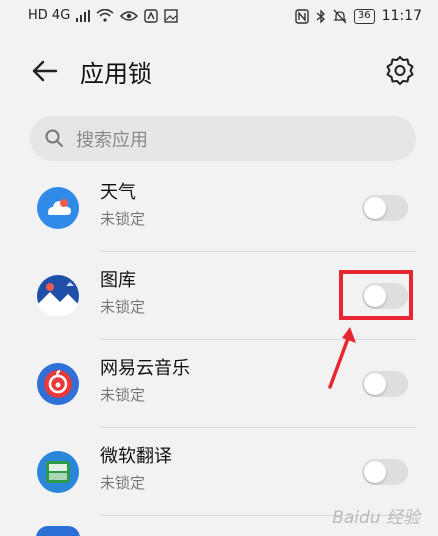 Image resolution: width=438 pixels, height=536 pixels. Describe the element at coordinates (136, 456) in the screenshot. I see `app-name: 微软翻译` at that location.